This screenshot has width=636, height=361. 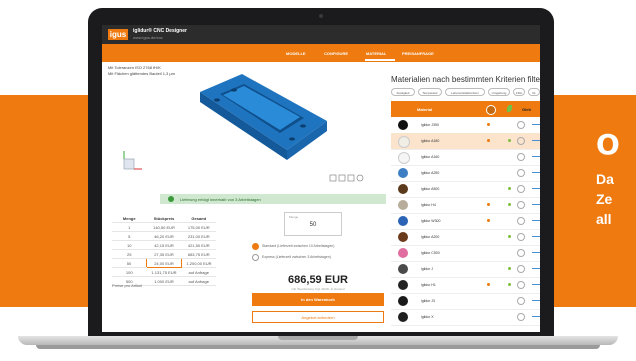 I want to click on table-cell: 42,15 EUR, so click(x=164, y=245).